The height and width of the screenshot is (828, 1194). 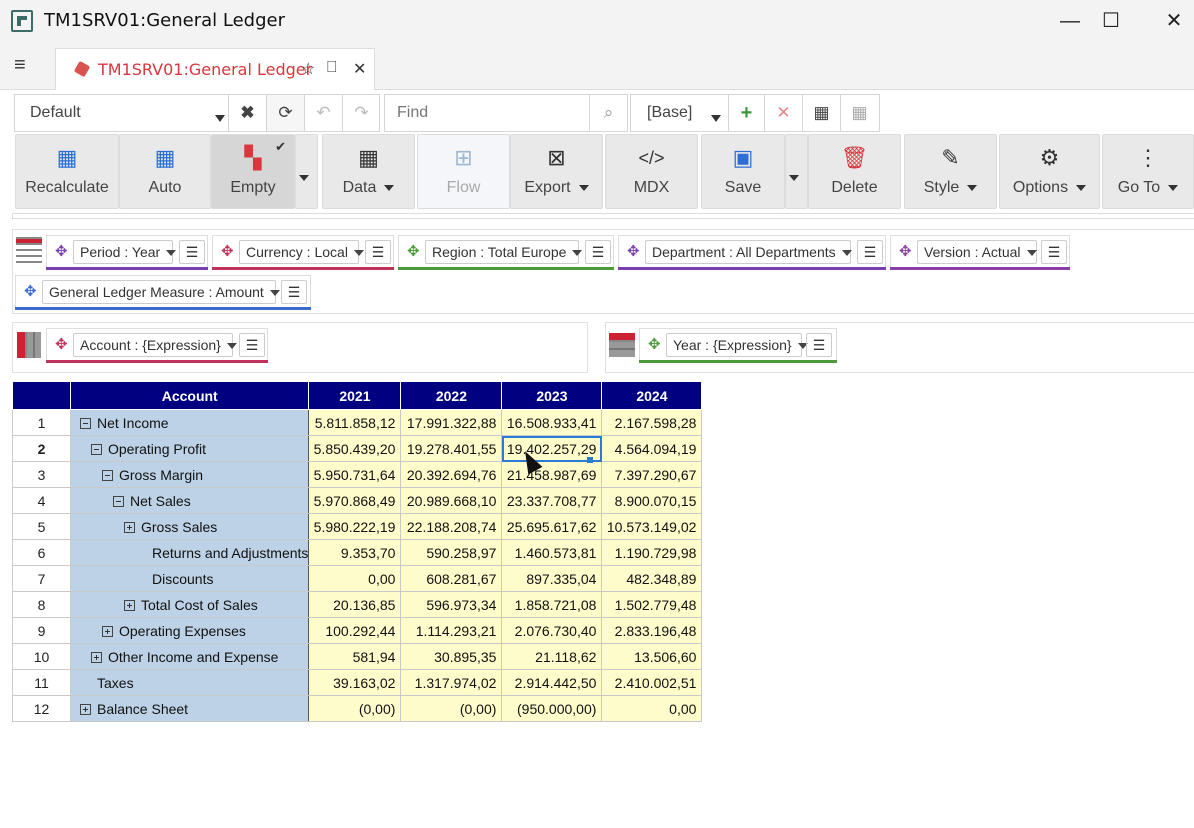 What do you see at coordinates (552, 578) in the screenshot?
I see `value-cell: 897.335,04` at bounding box center [552, 578].